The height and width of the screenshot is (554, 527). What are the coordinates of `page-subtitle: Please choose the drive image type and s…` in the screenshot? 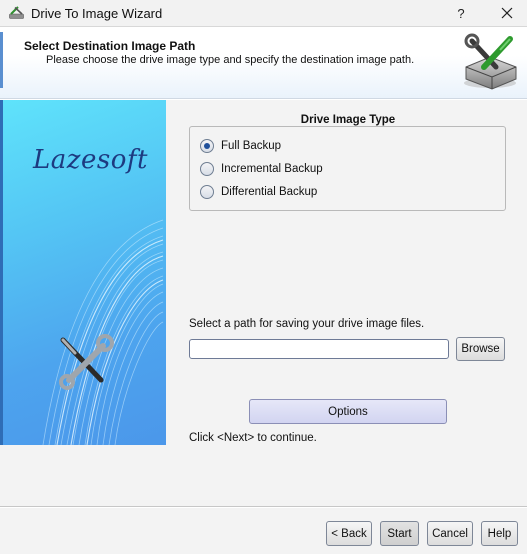 It's located at (230, 60).